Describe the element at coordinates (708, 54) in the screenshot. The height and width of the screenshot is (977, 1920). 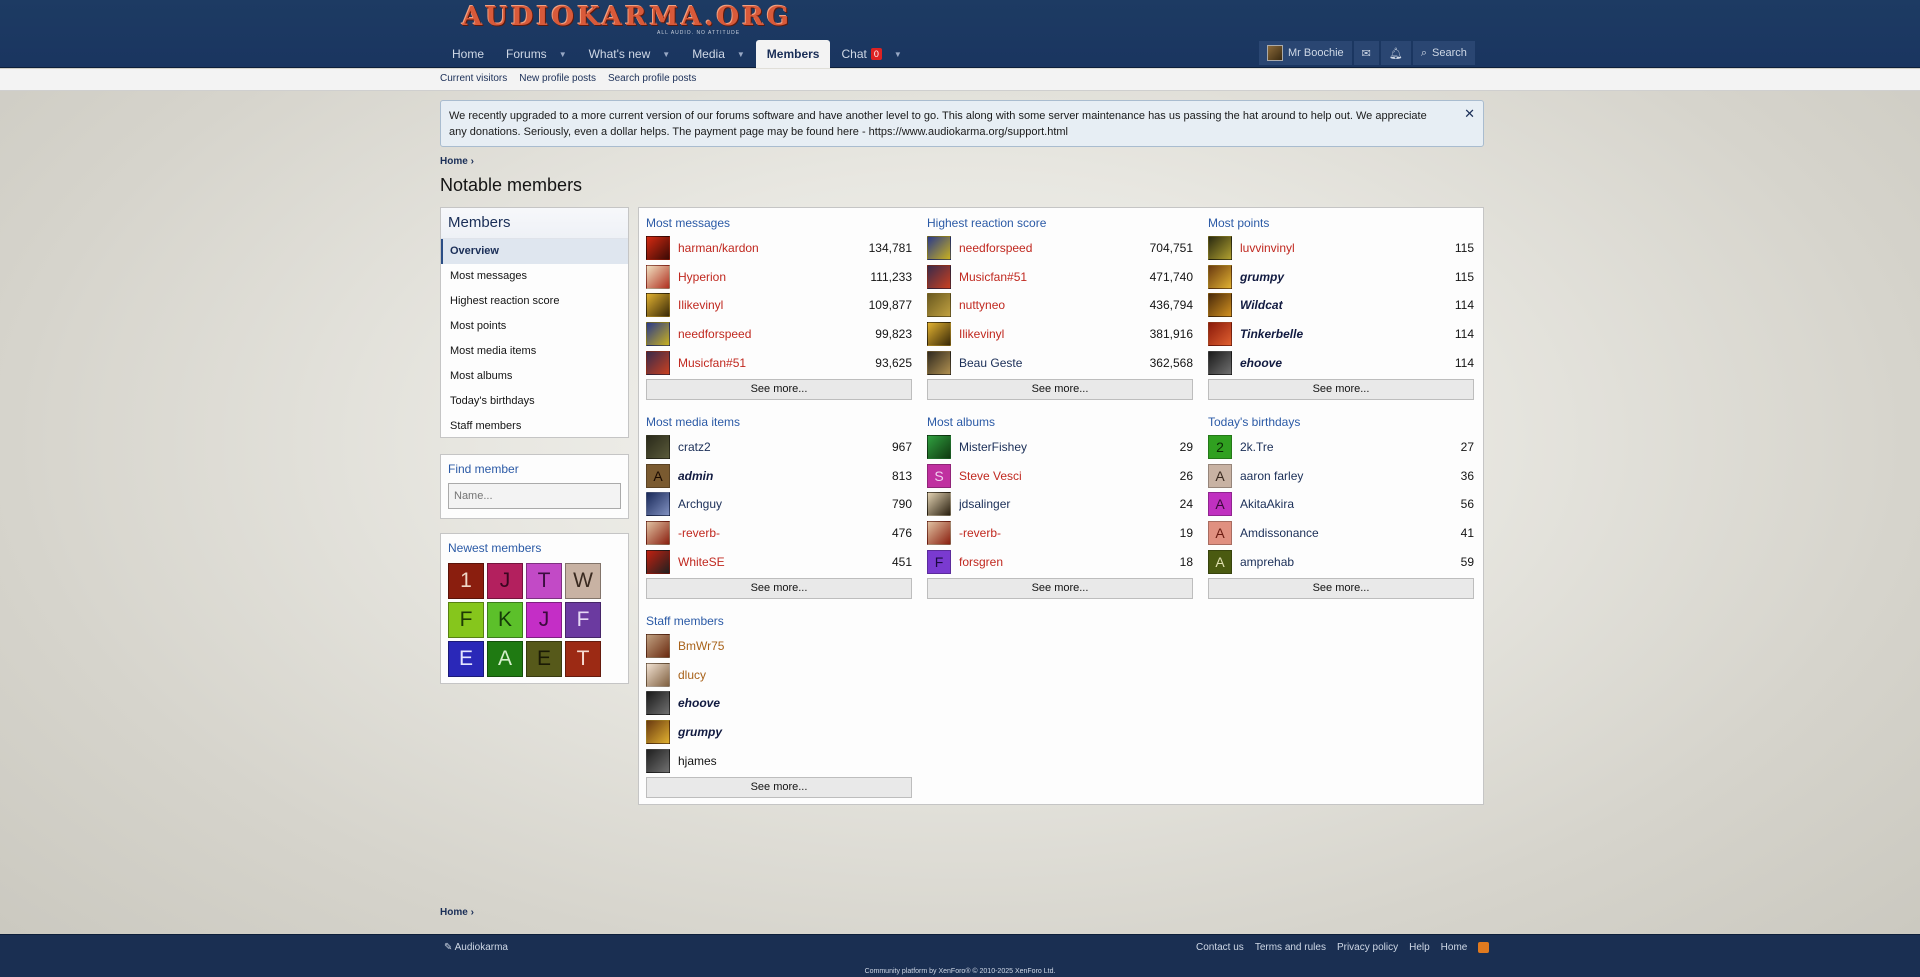
I see `nav-media-label: Media` at that location.